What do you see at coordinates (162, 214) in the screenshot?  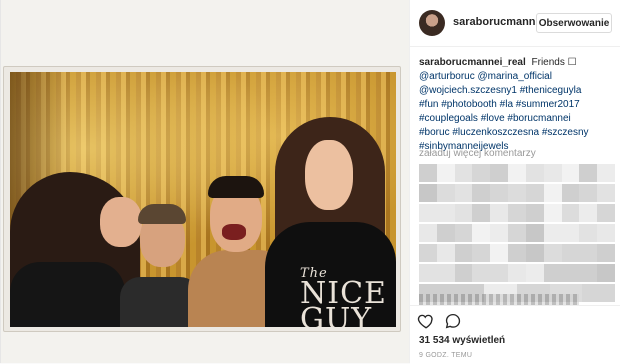 I see `person-2-hair` at bounding box center [162, 214].